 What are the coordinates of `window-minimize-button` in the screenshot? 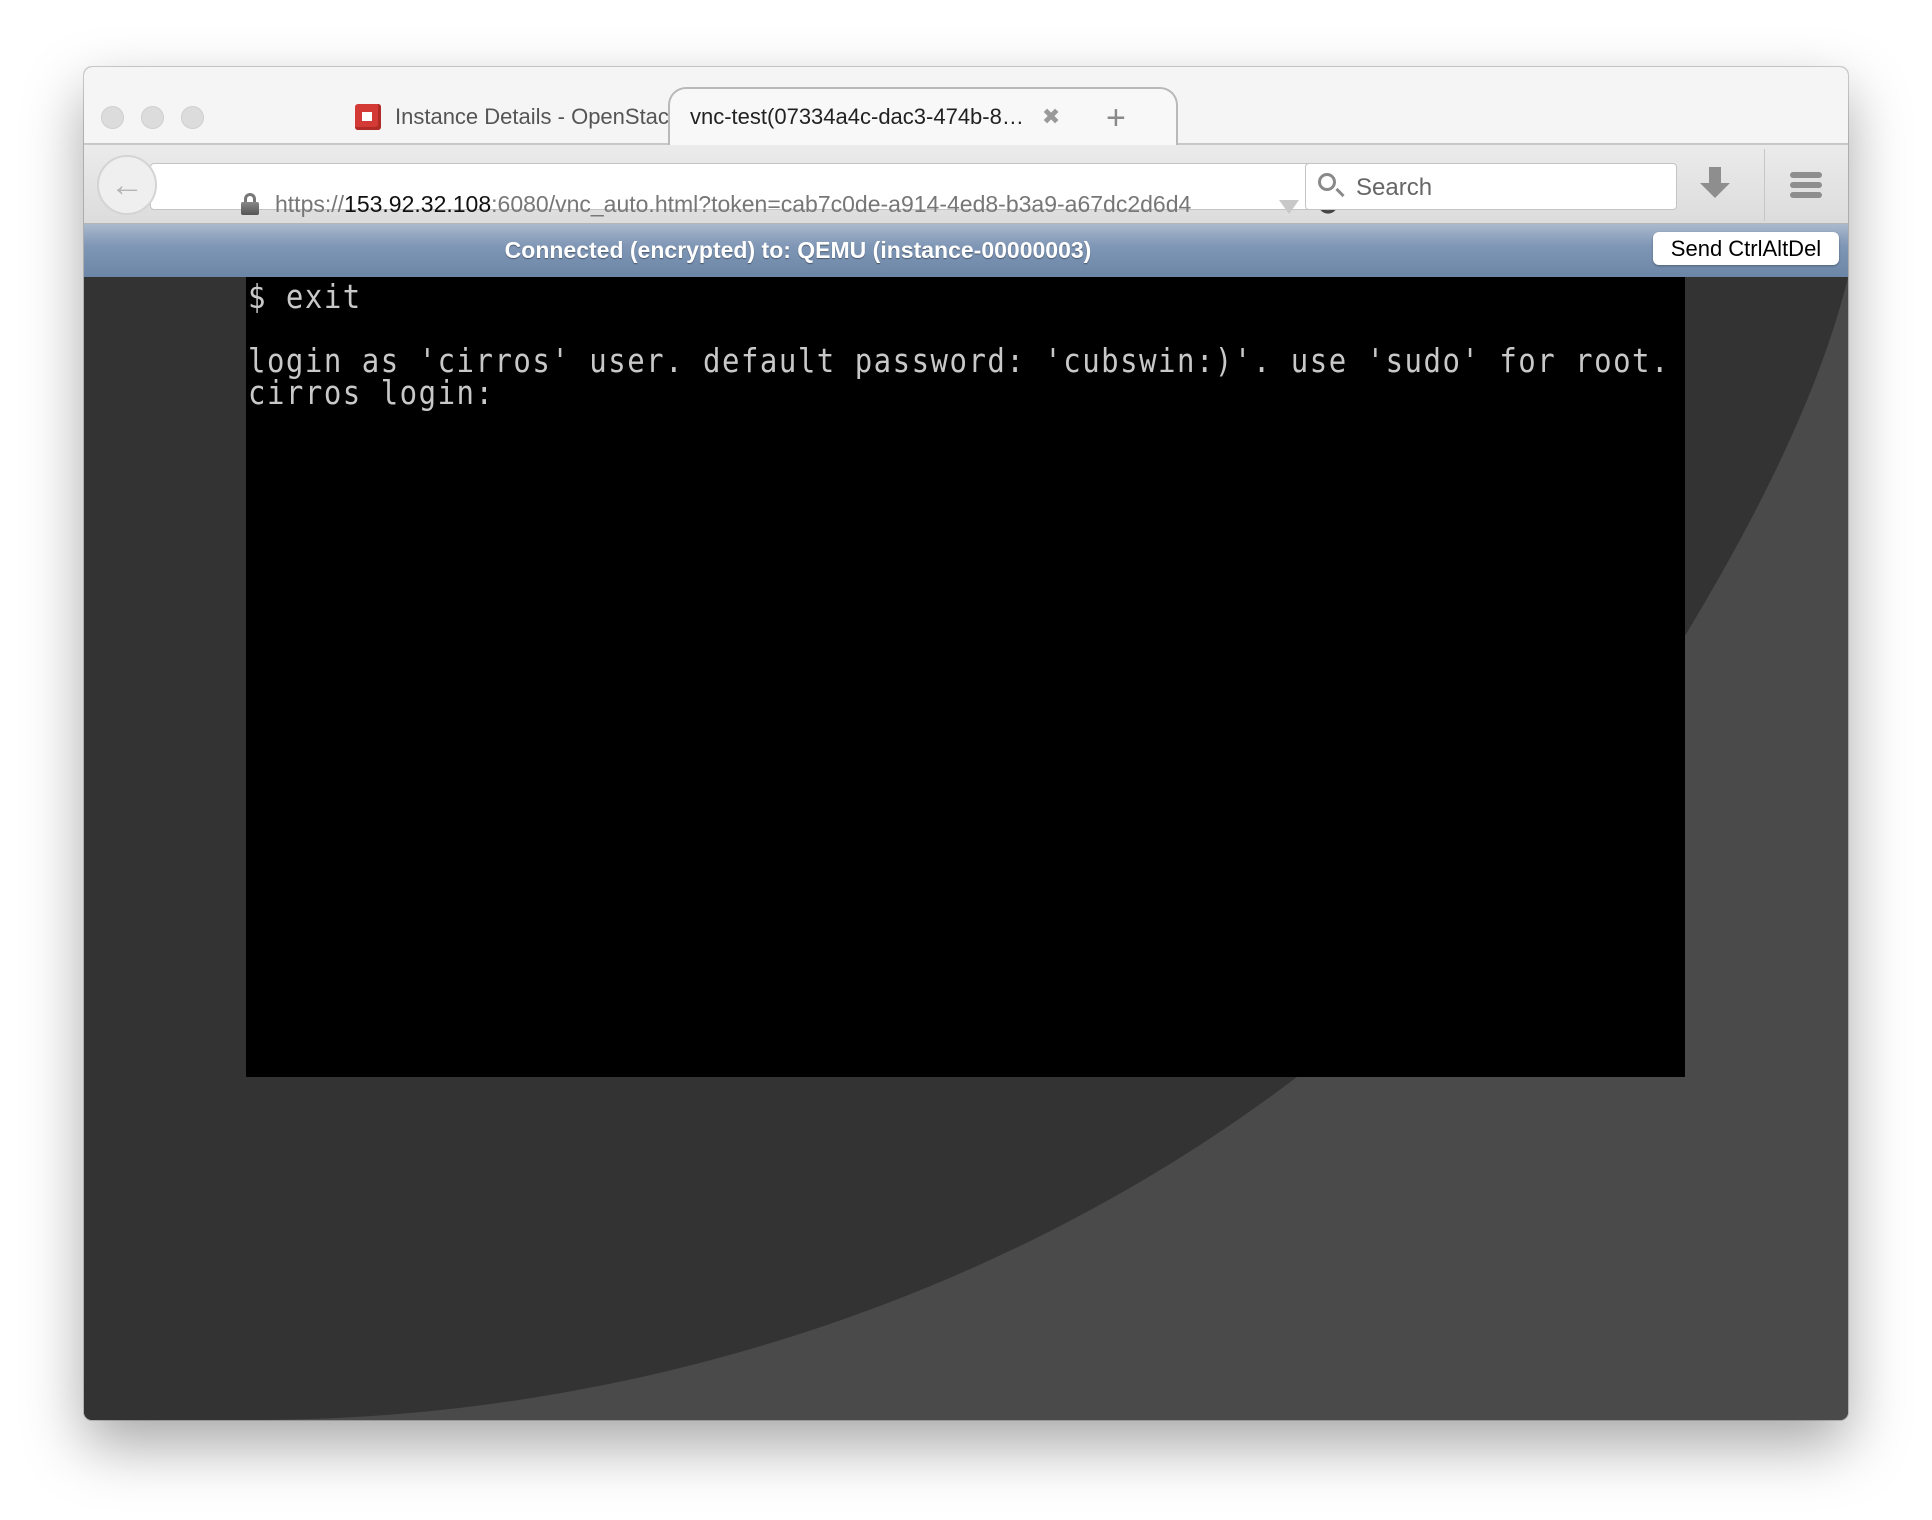 It's located at (152, 117).